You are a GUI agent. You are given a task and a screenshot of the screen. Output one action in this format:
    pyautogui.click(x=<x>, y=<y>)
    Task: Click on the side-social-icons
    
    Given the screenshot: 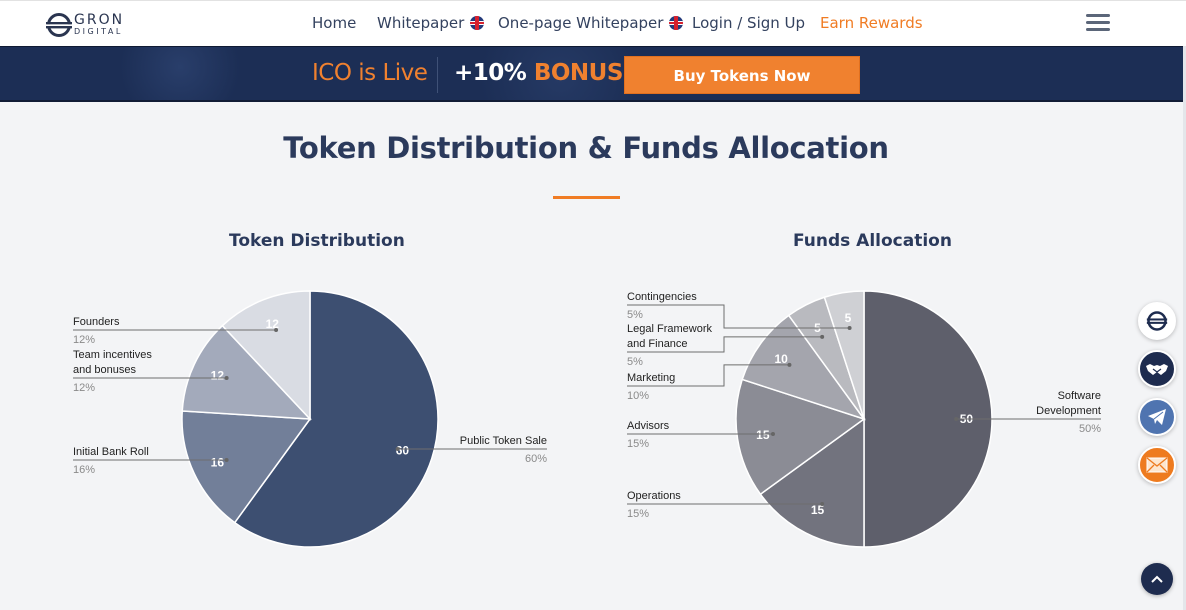 What is the action you would take?
    pyautogui.click(x=1158, y=398)
    